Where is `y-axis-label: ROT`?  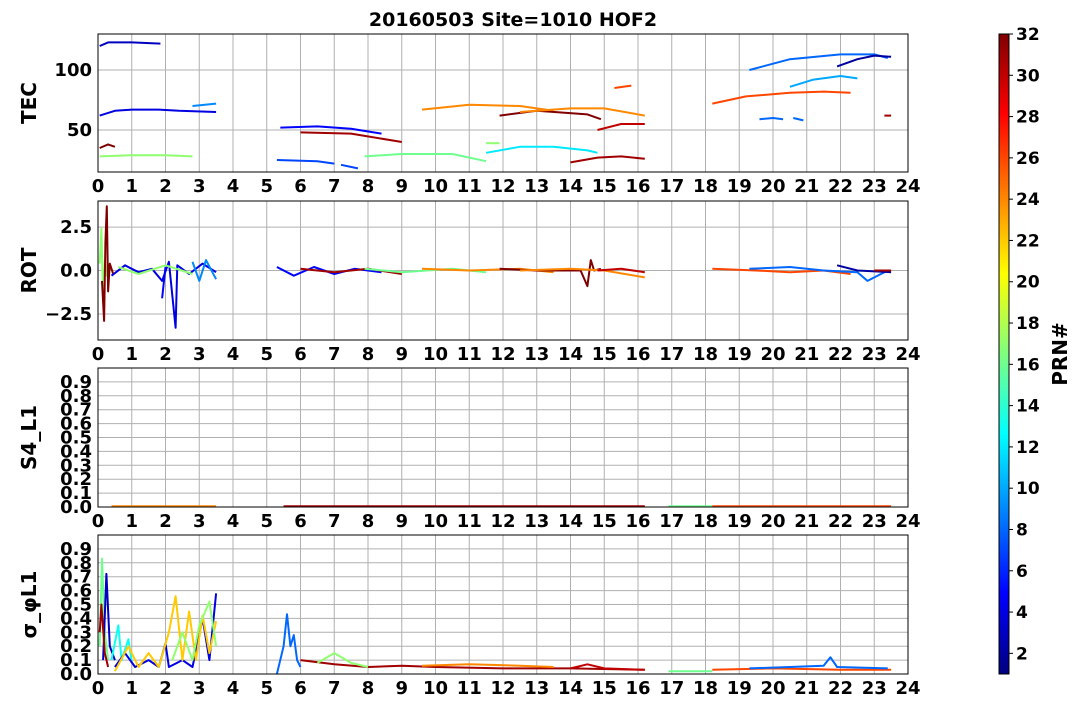
y-axis-label: ROT is located at coordinates (29, 270).